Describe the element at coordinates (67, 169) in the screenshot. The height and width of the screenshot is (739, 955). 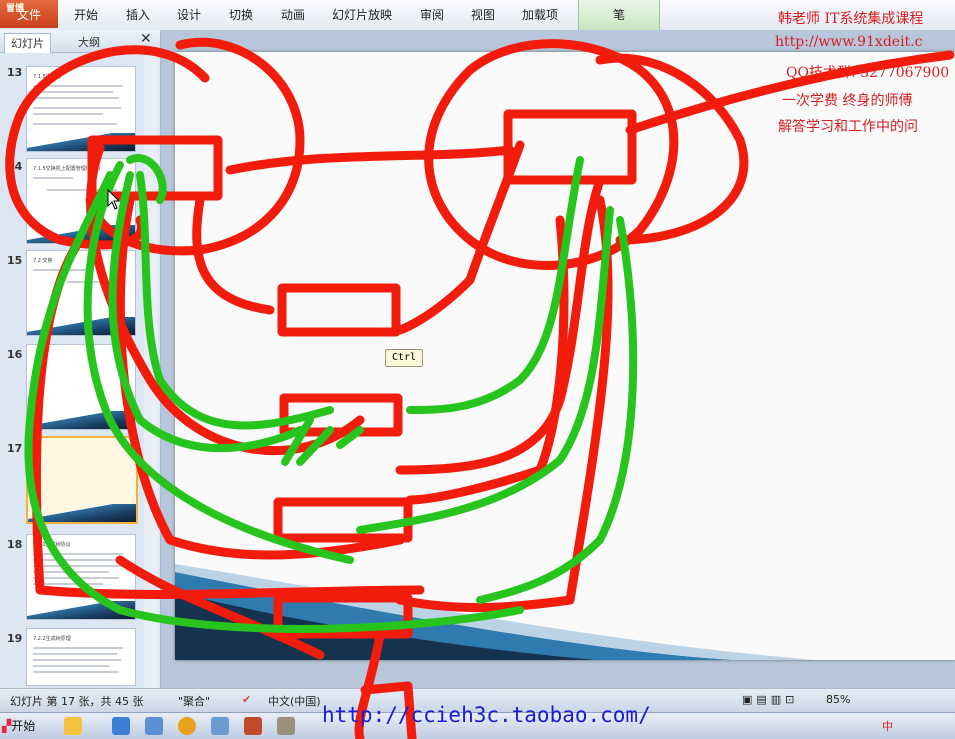
I see `thumb-title: 7.1.5交换机上配置管理IP接口` at that location.